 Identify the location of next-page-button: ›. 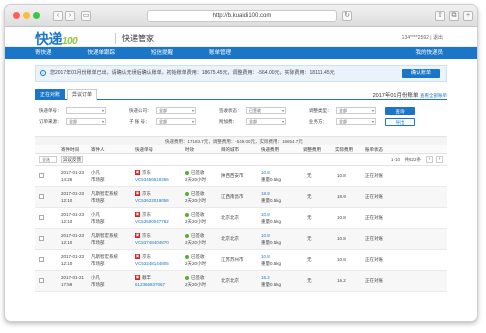
(439, 159).